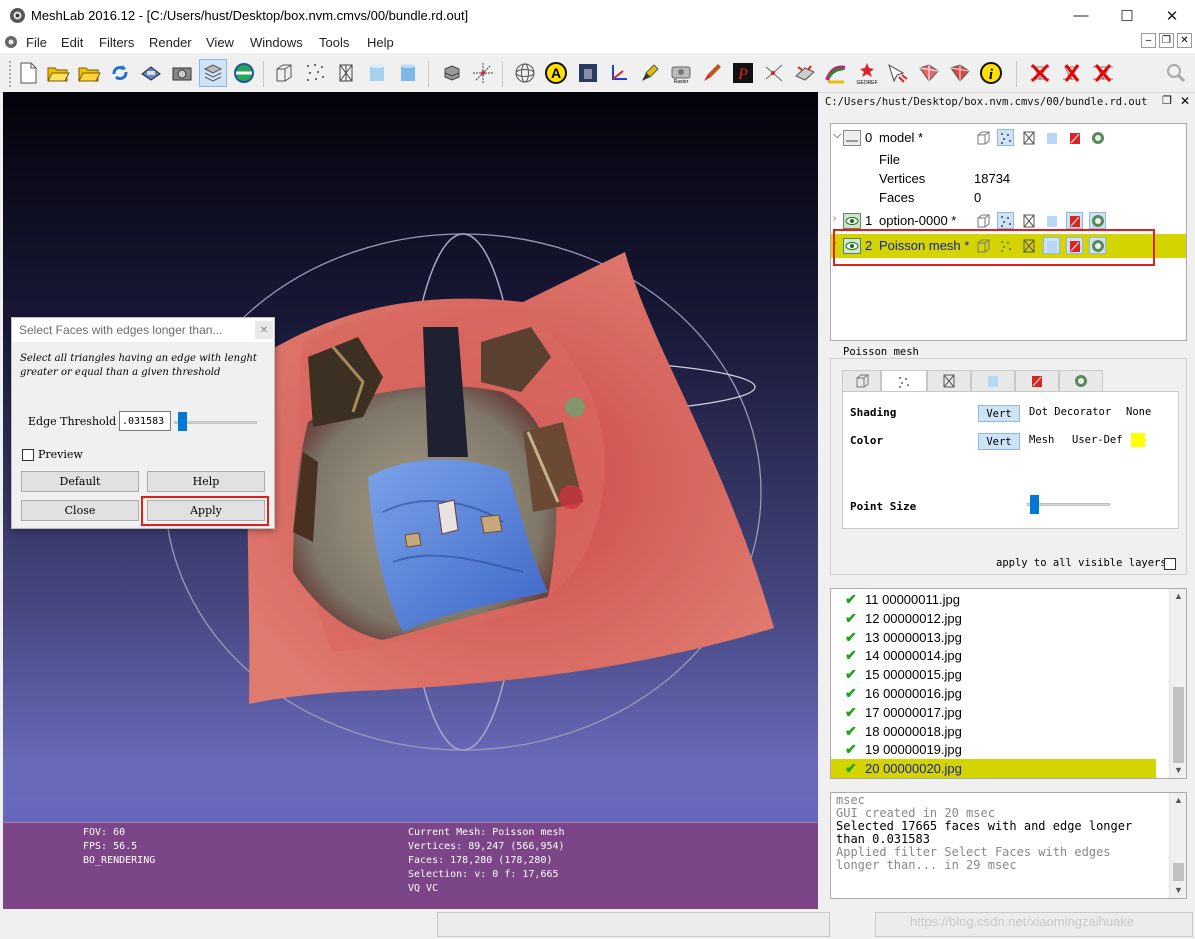 Image resolution: width=1195 pixels, height=939 pixels. What do you see at coordinates (1081, 15) in the screenshot?
I see `minimize-button: —` at bounding box center [1081, 15].